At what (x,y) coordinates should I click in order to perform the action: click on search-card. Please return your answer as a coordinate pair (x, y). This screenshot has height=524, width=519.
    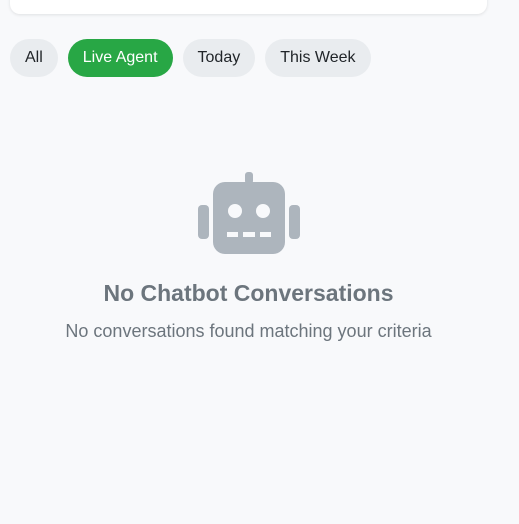
    Looking at the image, I should click on (248, 7).